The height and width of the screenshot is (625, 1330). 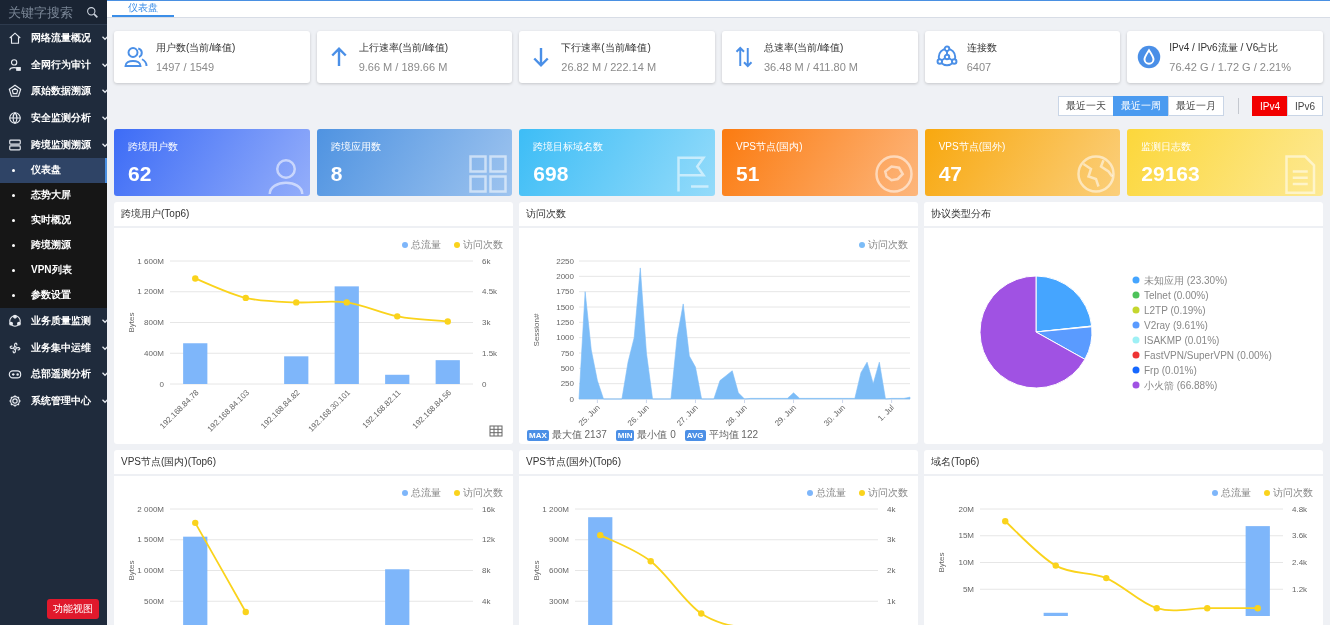 I want to click on axis-label: 6k, so click(x=486, y=261).